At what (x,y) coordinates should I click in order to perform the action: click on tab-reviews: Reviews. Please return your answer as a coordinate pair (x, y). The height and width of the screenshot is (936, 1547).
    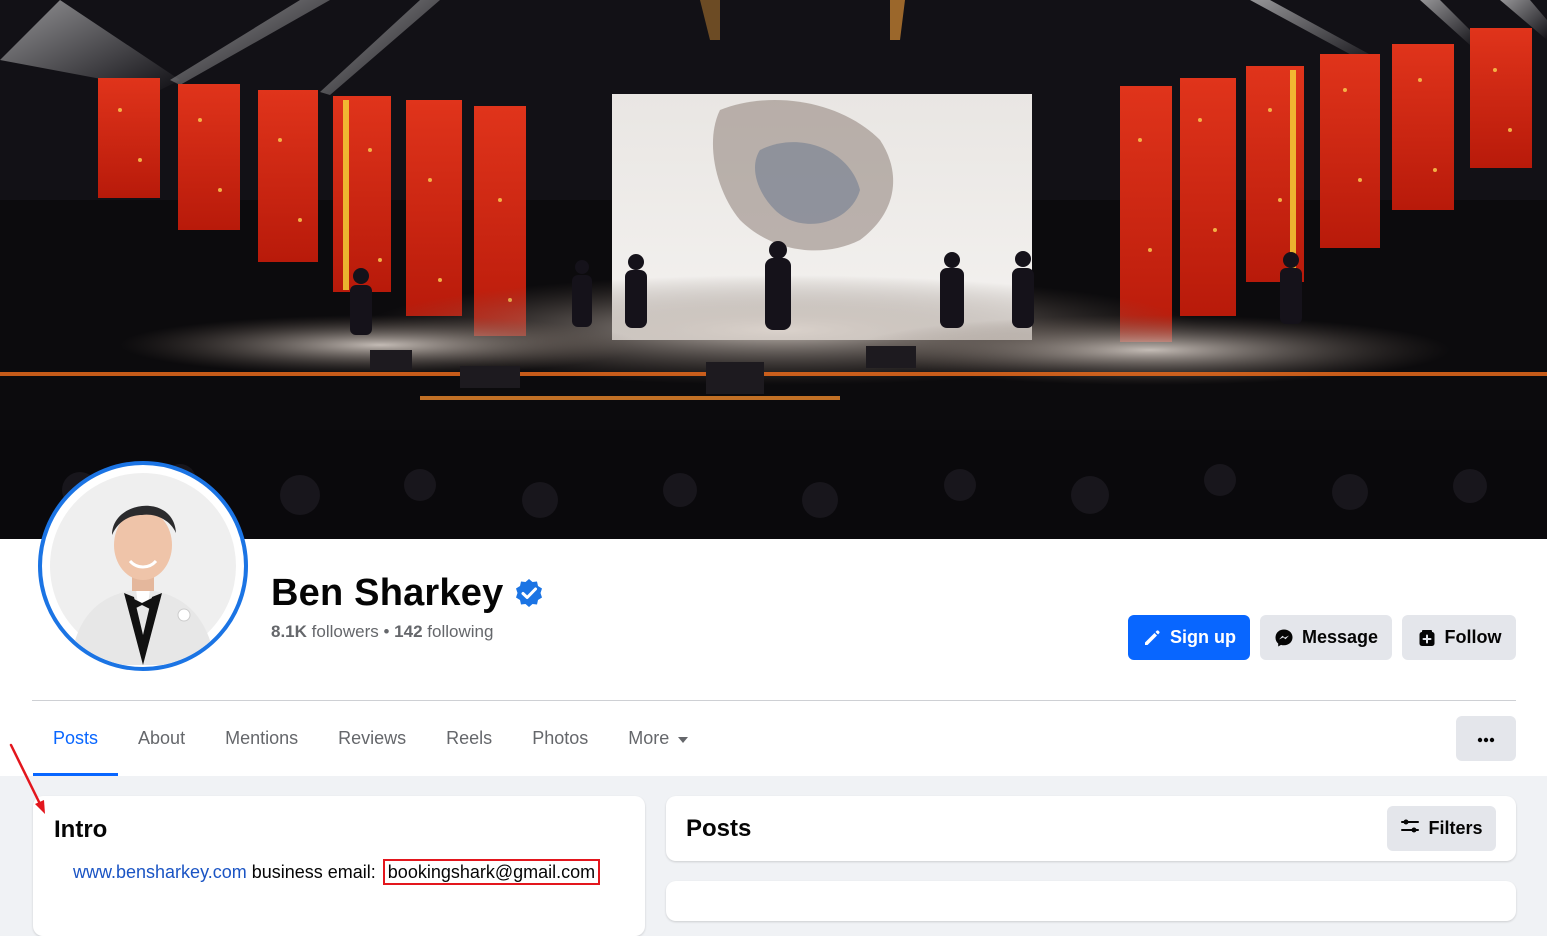
    Looking at the image, I should click on (372, 738).